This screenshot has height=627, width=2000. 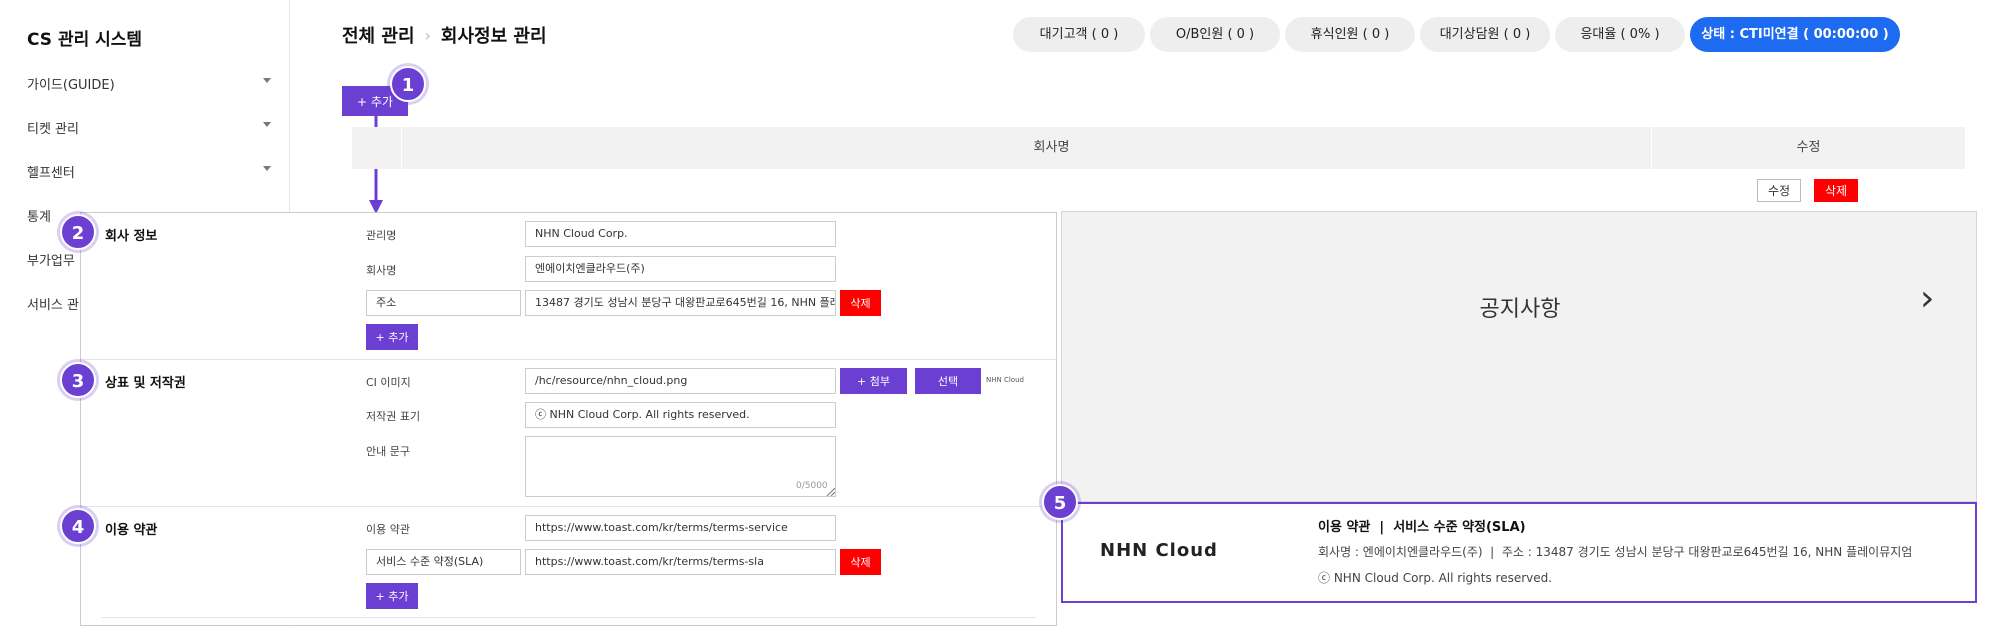 What do you see at coordinates (1795, 34) in the screenshot?
I see `cti-status-button: 상태 : CTI미연결 ( 00:00:00 )` at bounding box center [1795, 34].